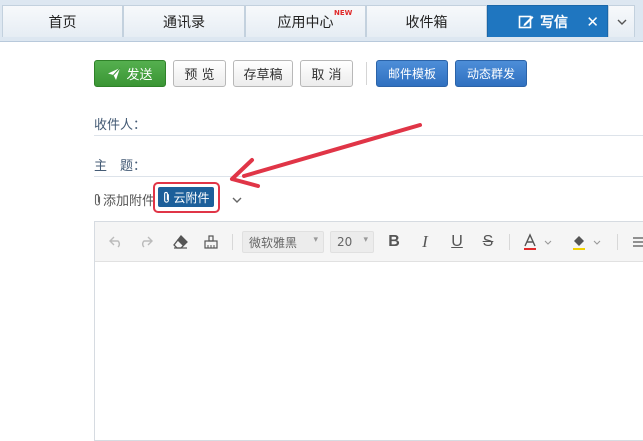 This screenshot has width=643, height=441. I want to click on tab-app-center: 应用中心 NEW, so click(305, 21).